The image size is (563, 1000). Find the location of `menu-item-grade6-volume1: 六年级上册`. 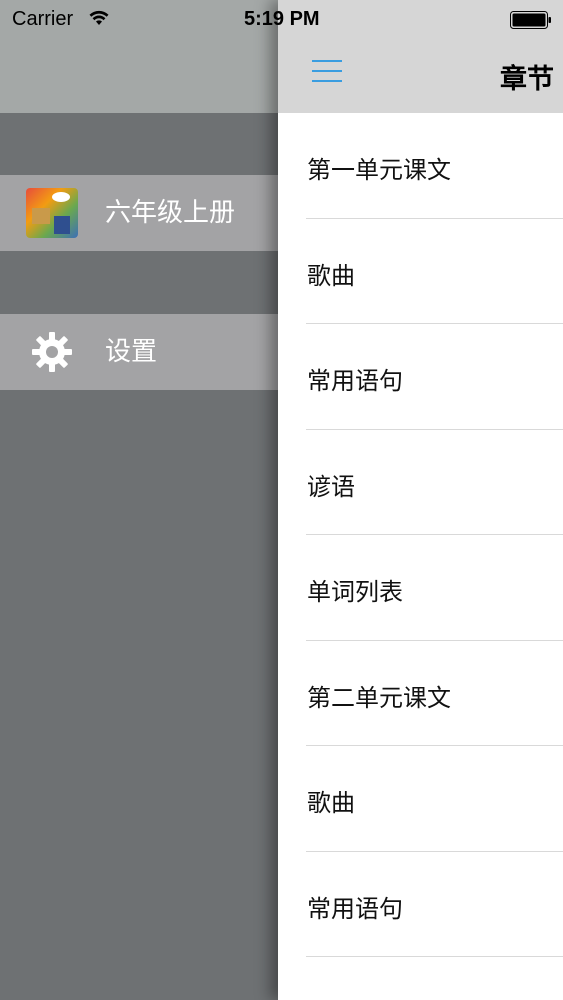

menu-item-grade6-volume1: 六年级上册 is located at coordinates (140, 213).